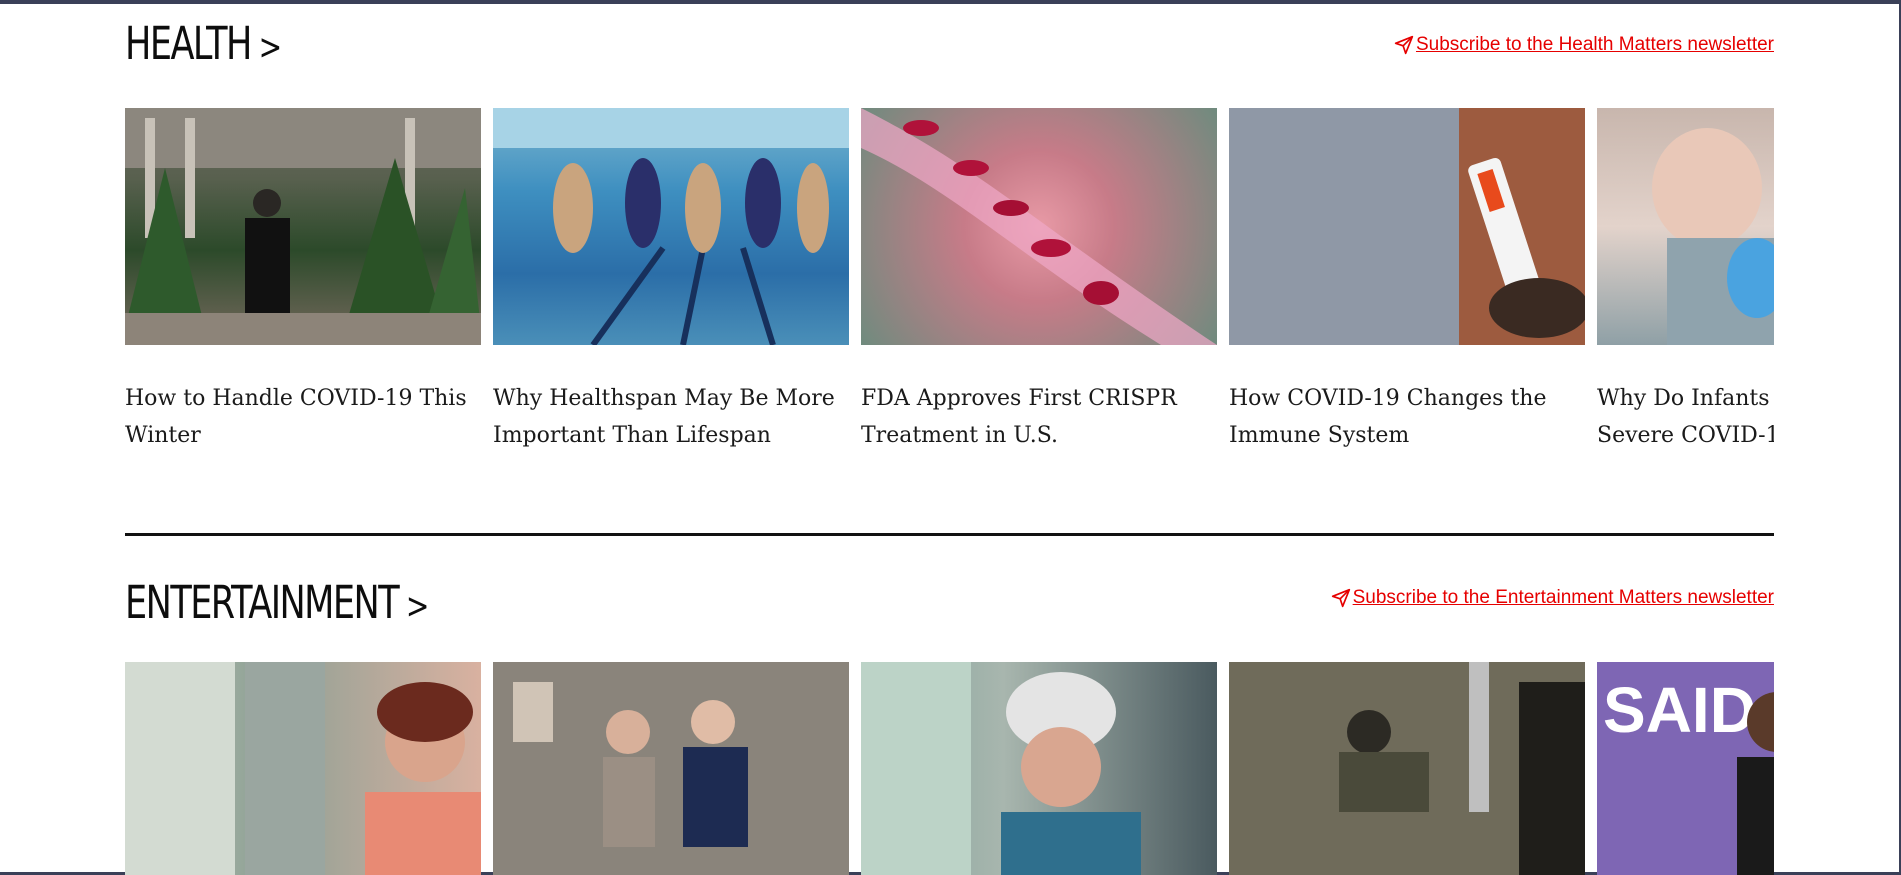  I want to click on queen-image, so click(1001, 768).